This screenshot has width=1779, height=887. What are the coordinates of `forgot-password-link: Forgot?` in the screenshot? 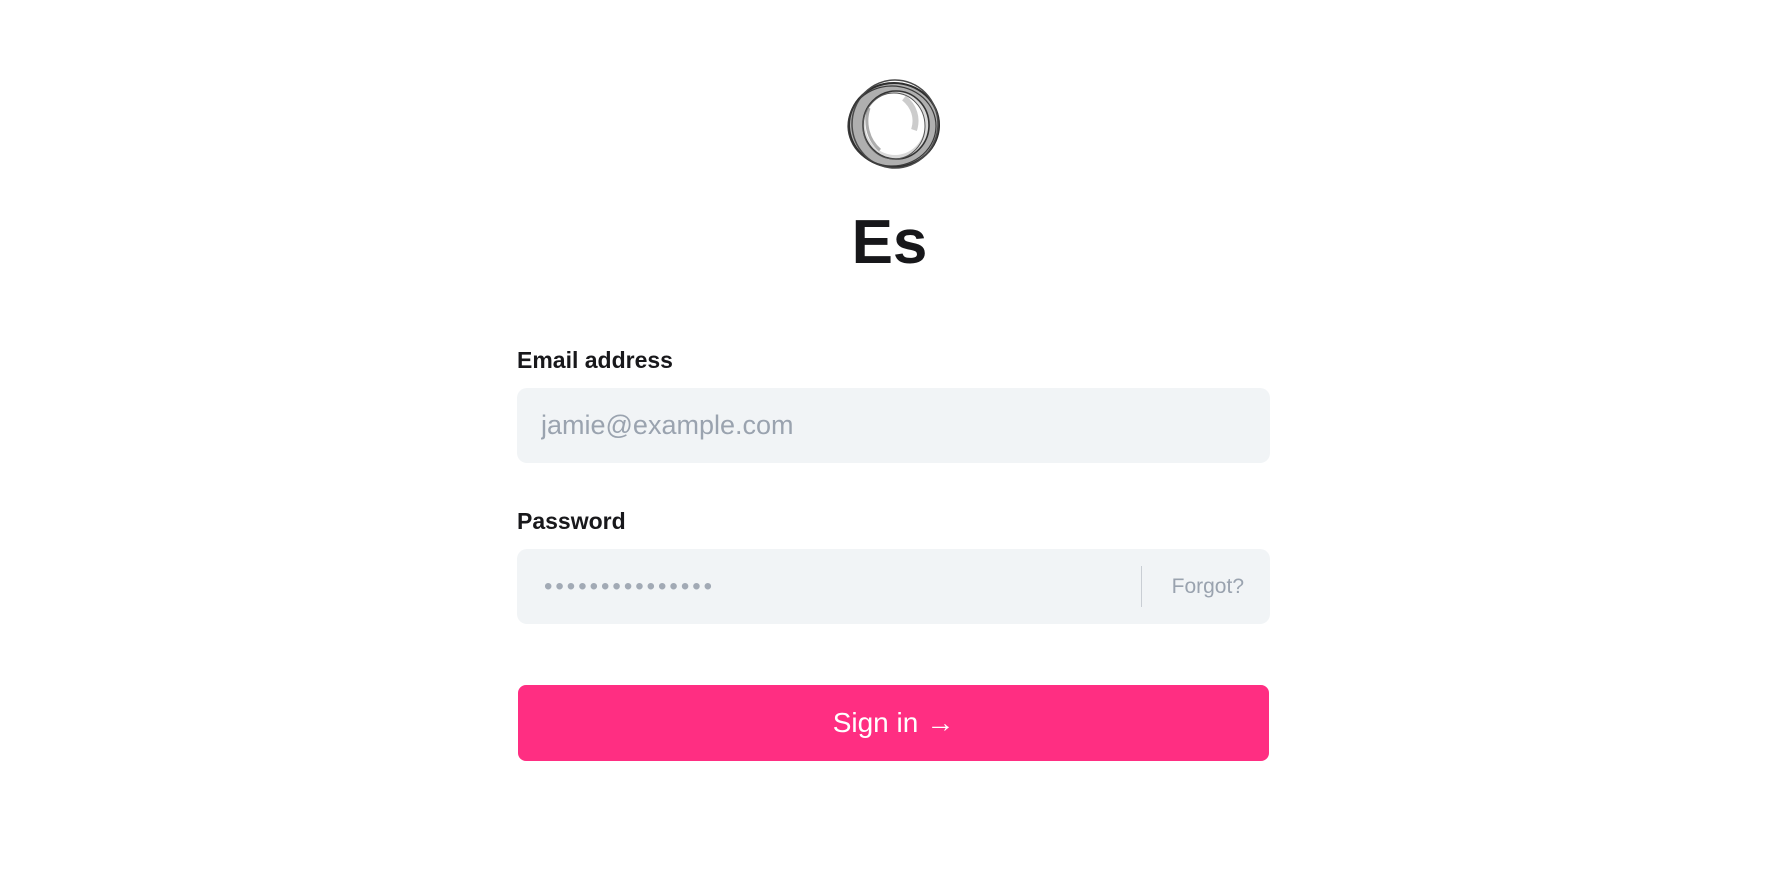 It's located at (1208, 586).